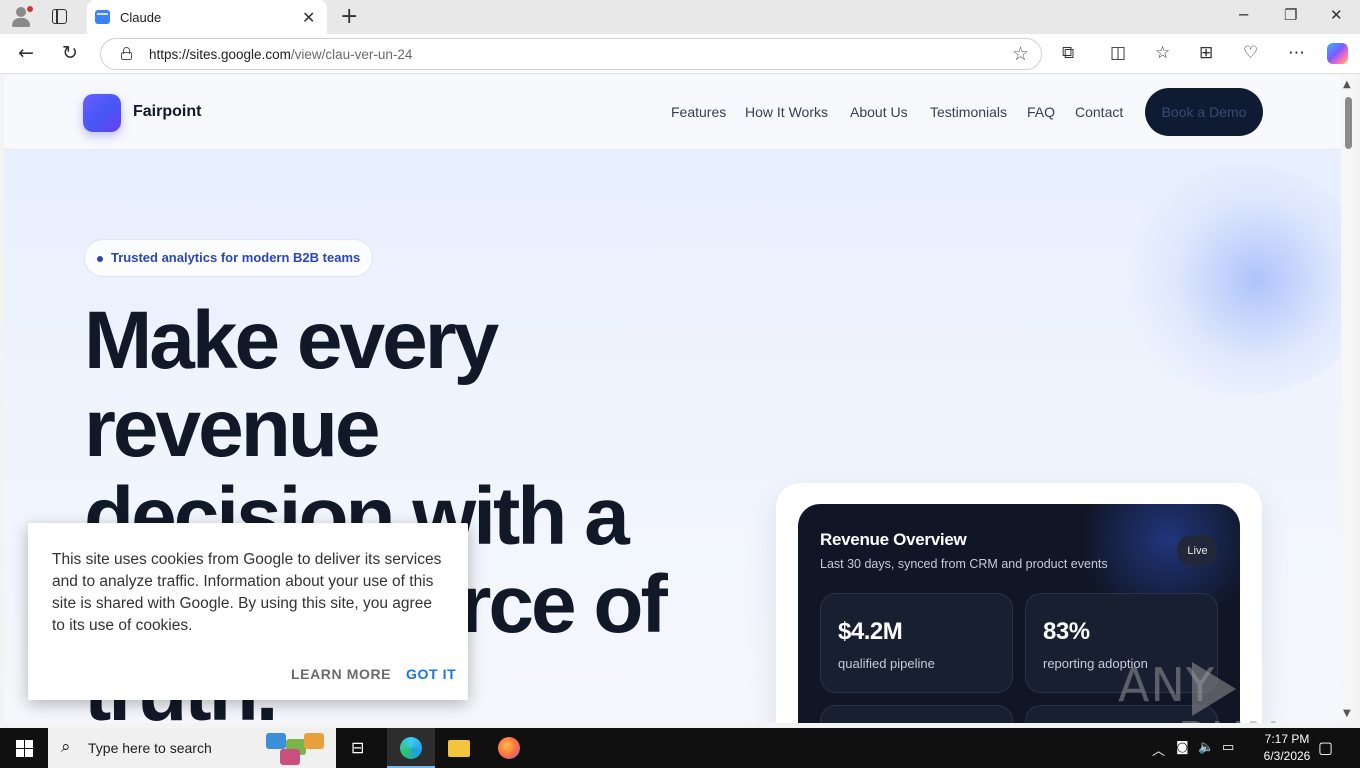  I want to click on extensions-icon: ⧉, so click(1068, 53).